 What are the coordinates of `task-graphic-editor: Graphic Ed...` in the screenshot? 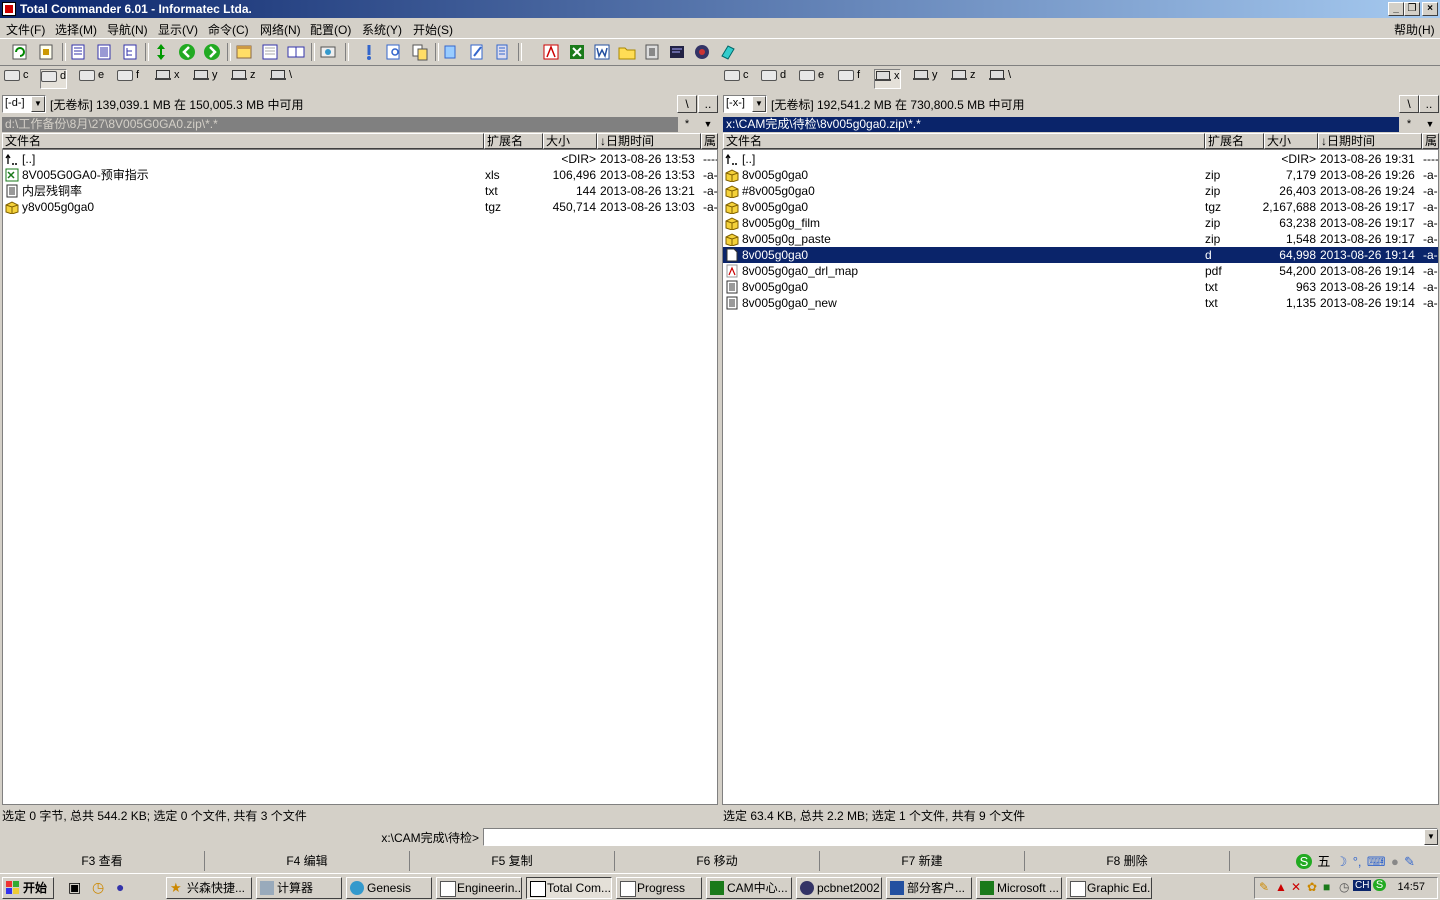 It's located at (1109, 888).